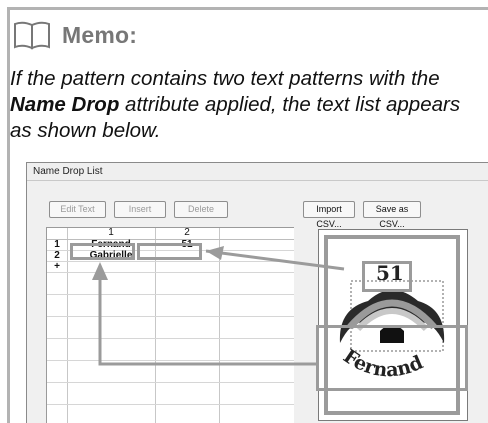  Describe the element at coordinates (57, 255) in the screenshot. I see `row-number: 2` at that location.